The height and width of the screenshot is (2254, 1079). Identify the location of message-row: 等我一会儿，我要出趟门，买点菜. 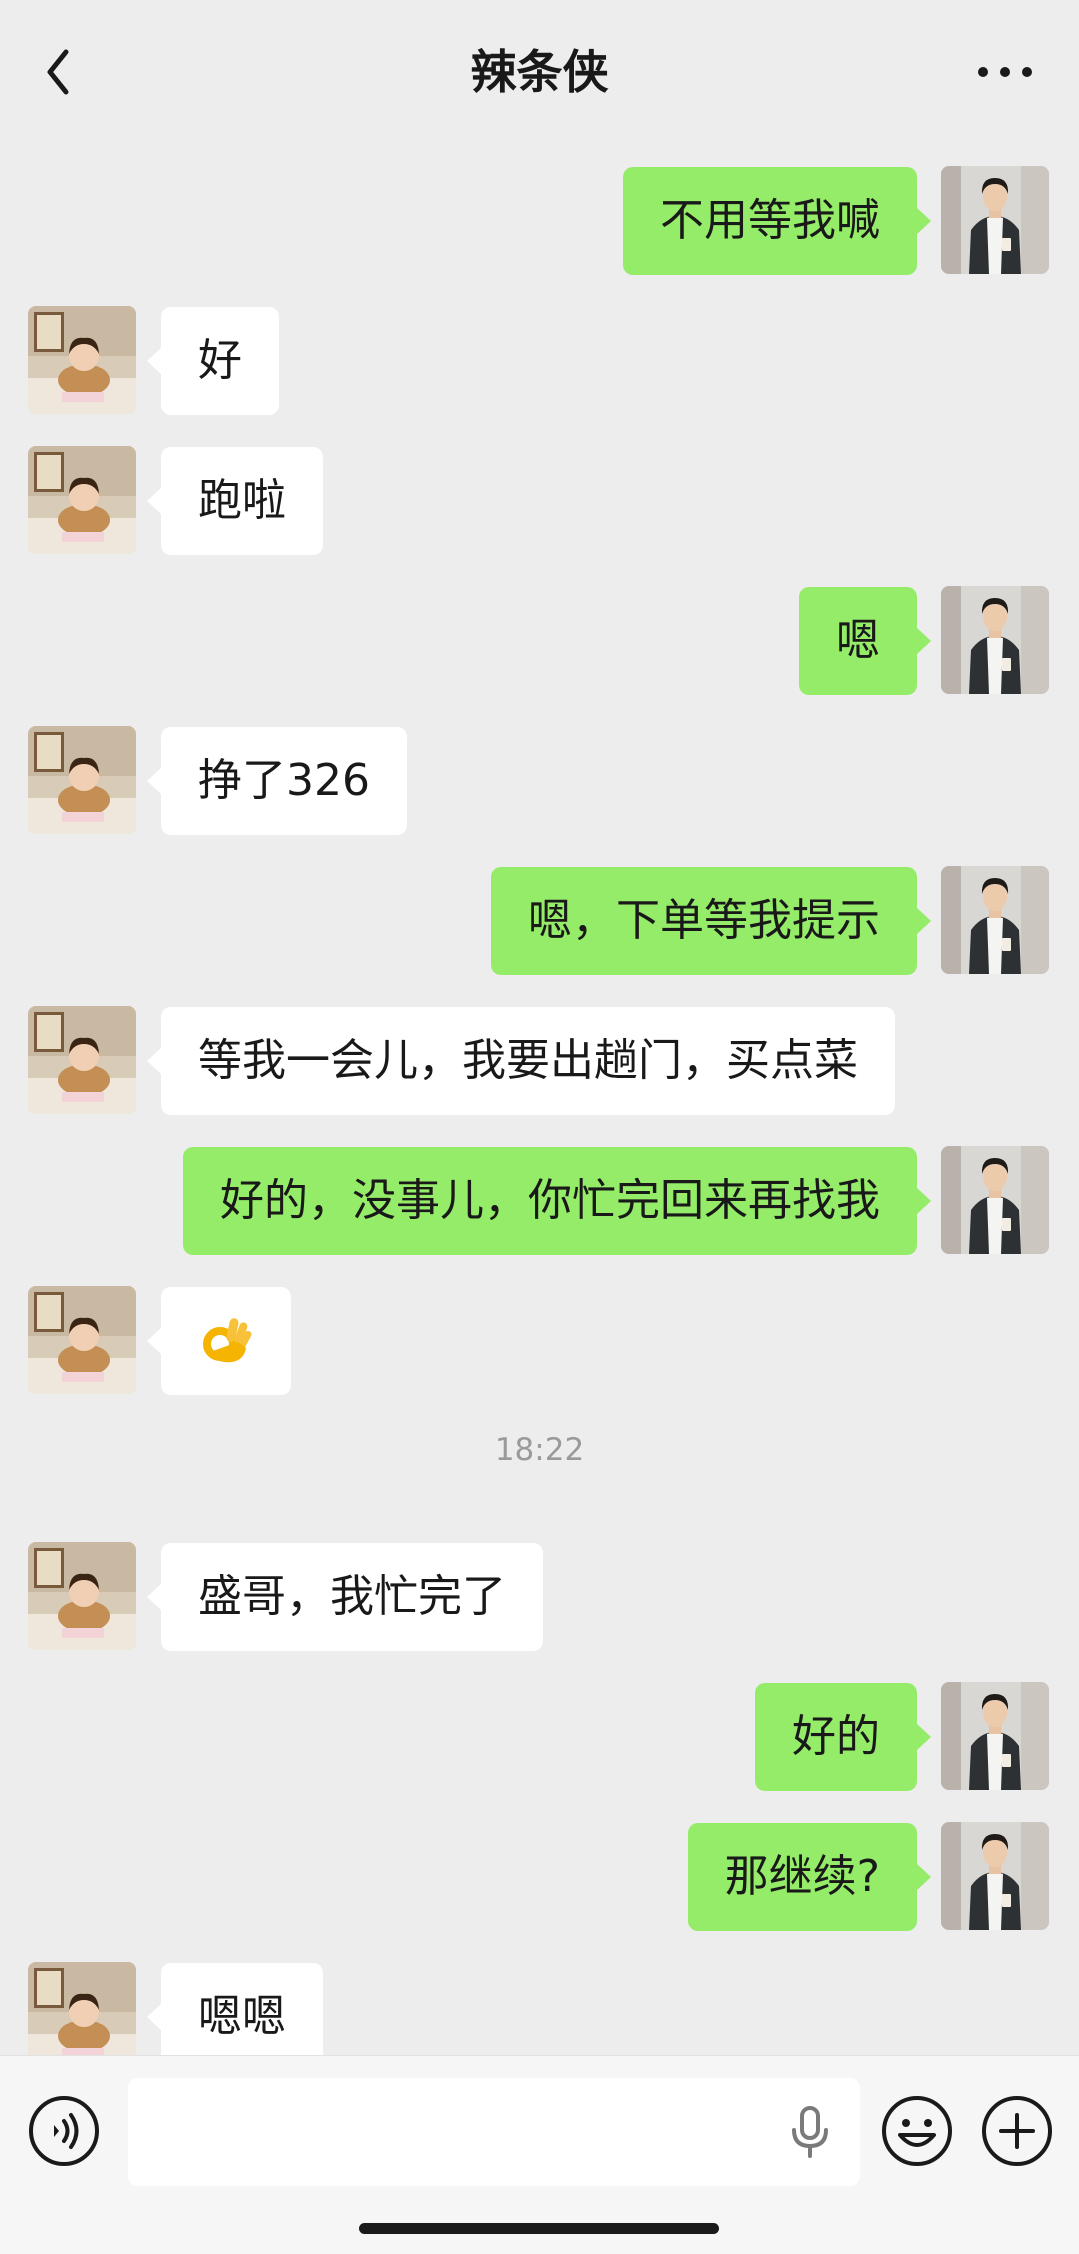
(539, 1061).